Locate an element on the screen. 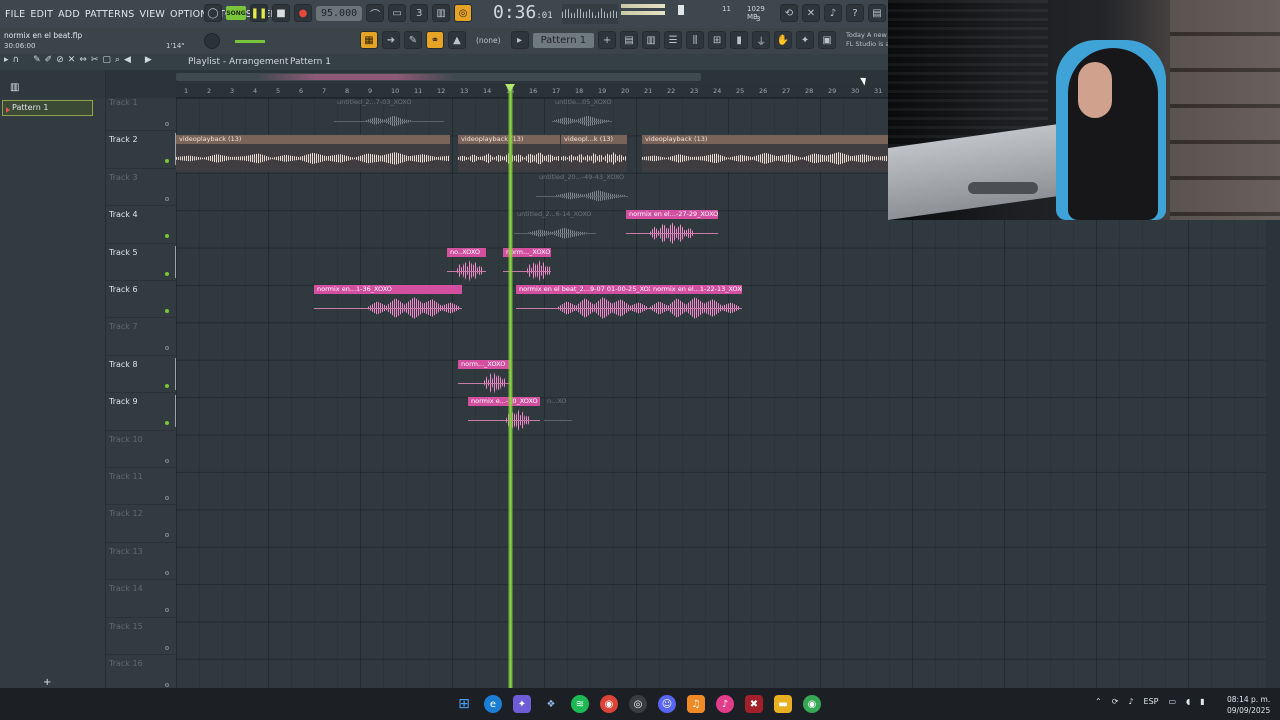 Image resolution: width=1280 pixels, height=720 pixels. playhead-marker is located at coordinates (510, 386).